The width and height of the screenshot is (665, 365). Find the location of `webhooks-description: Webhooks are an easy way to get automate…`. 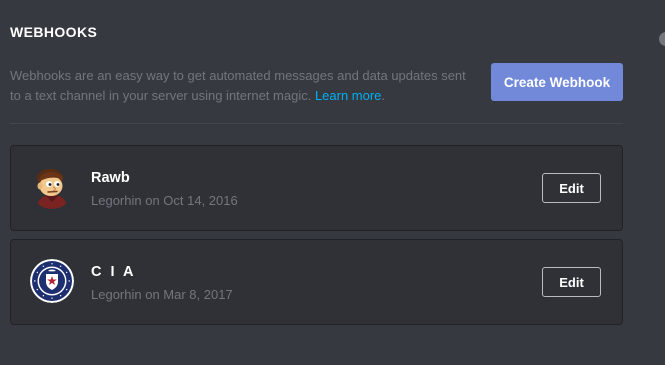

webhooks-description: Webhooks are an easy way to get automate… is located at coordinates (245, 86).